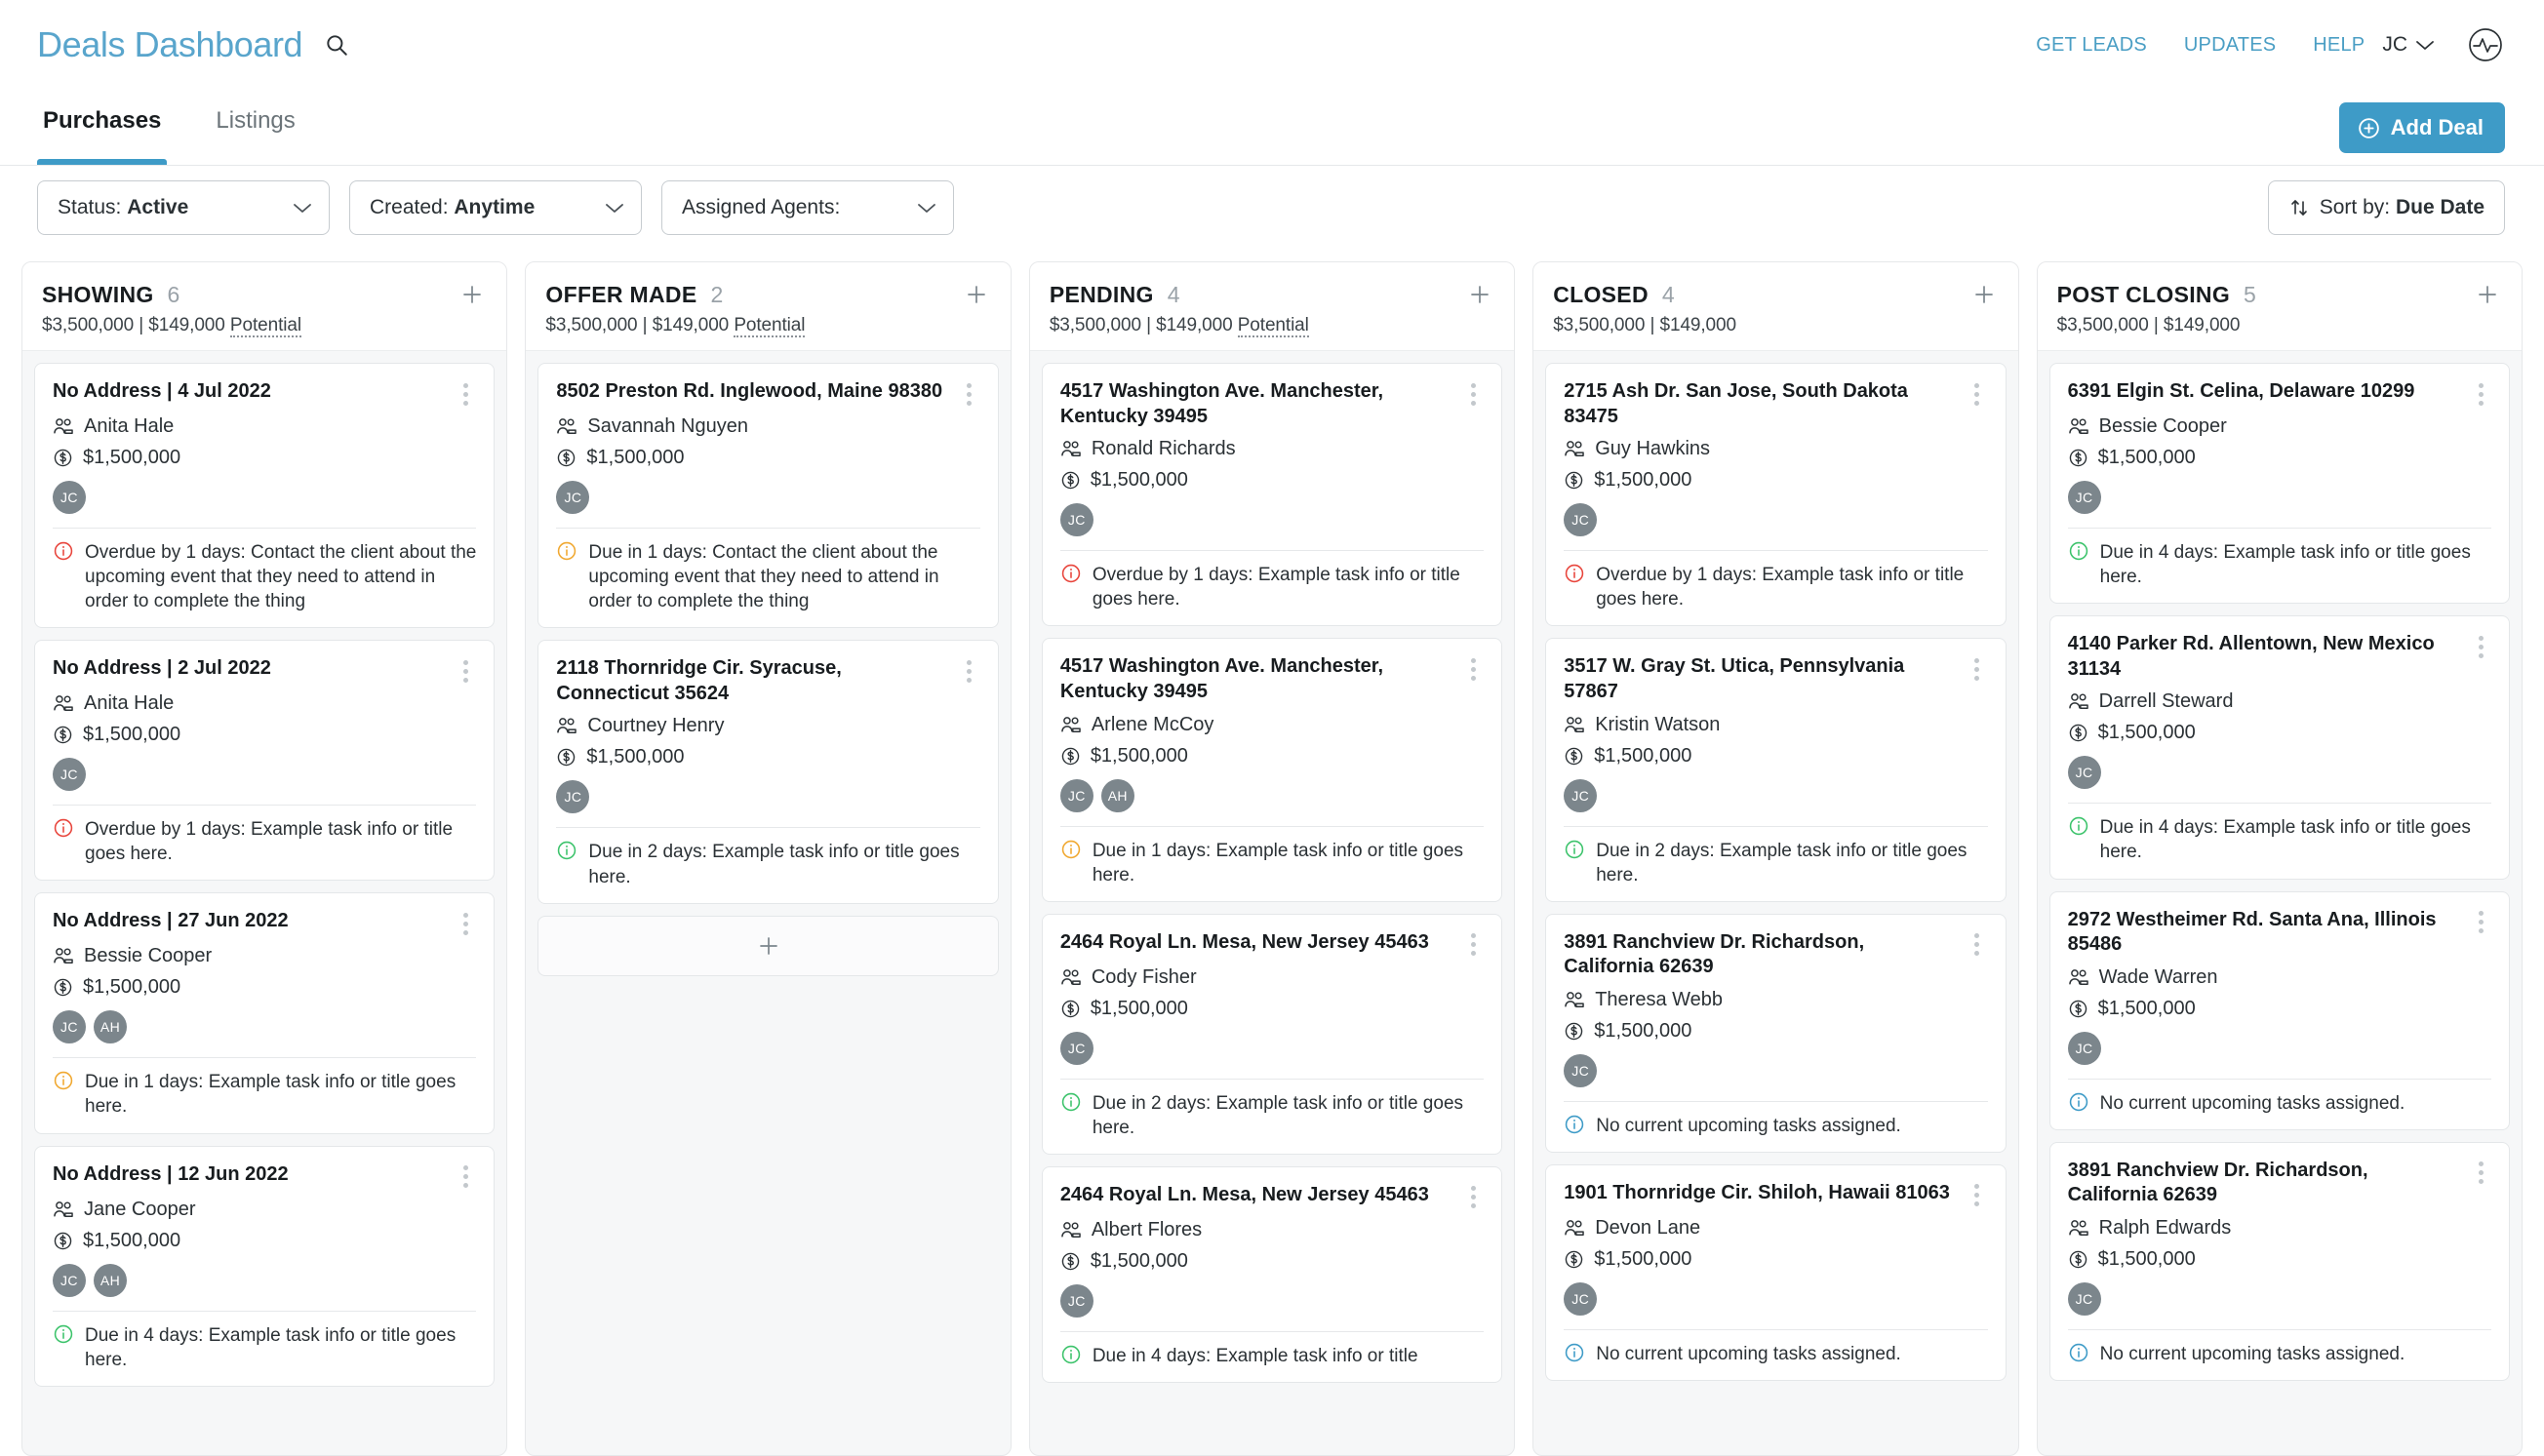 The image size is (2544, 1456). I want to click on assigned-agents-filter: Assigned Agents:, so click(807, 207).